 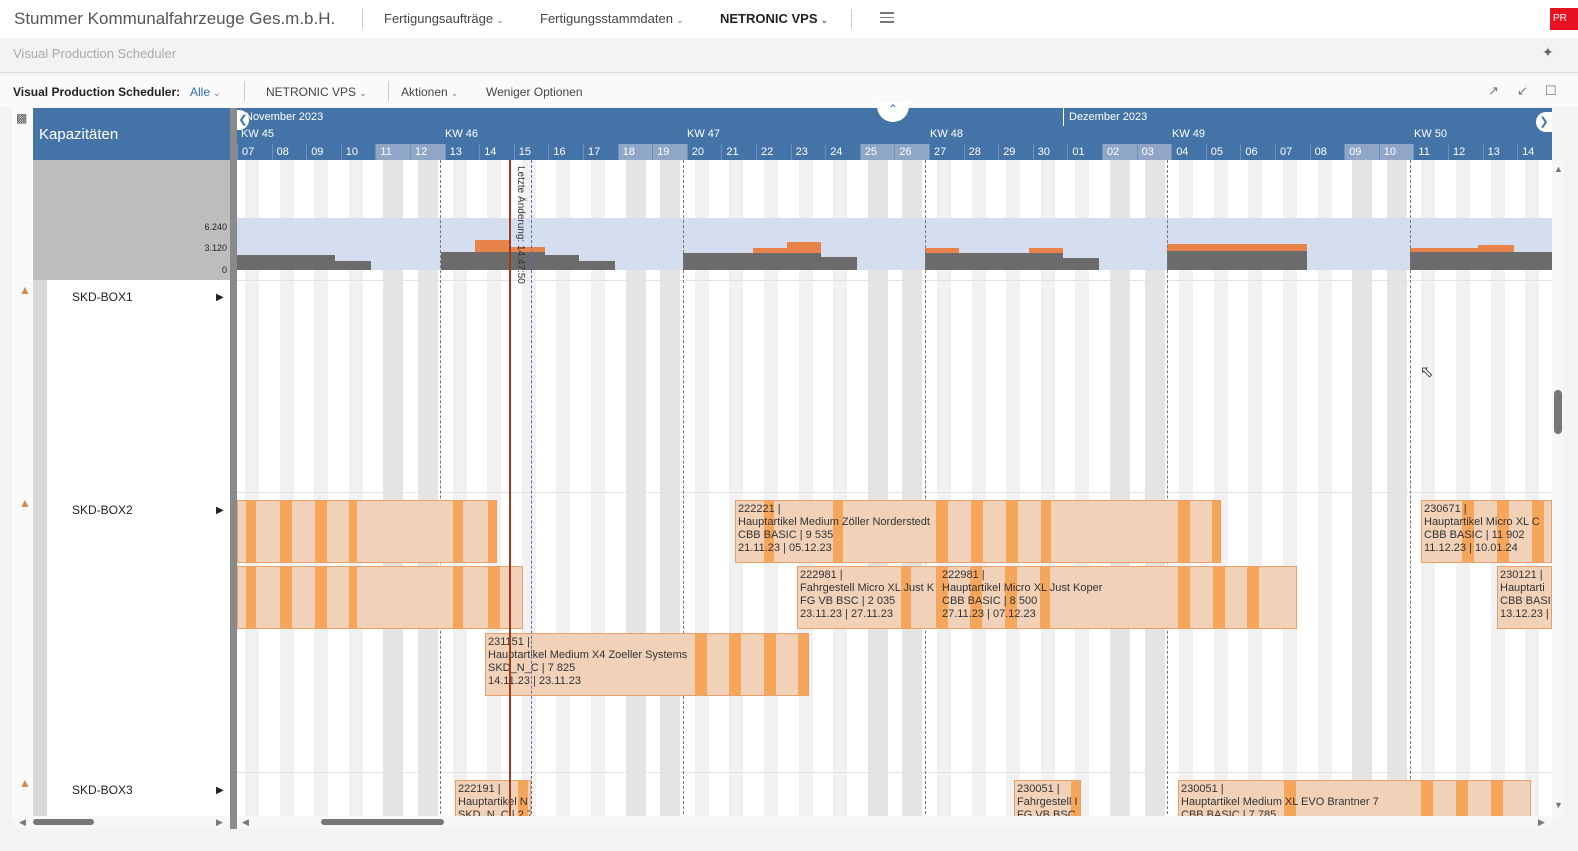 I want to click on company-name: Stummer Kommunalfahrzeuge Ges.m.b.H., so click(x=174, y=19).